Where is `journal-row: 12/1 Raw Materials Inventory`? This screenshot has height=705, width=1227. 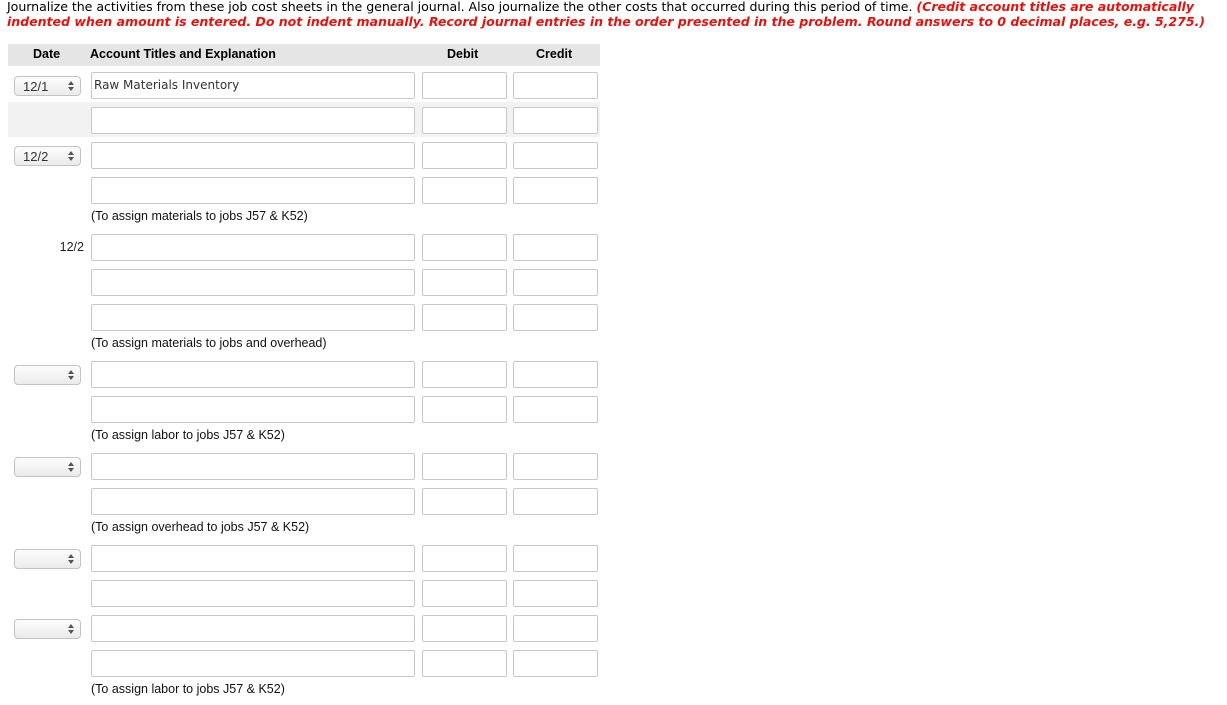
journal-row: 12/1 Raw Materials Inventory is located at coordinates (304, 85).